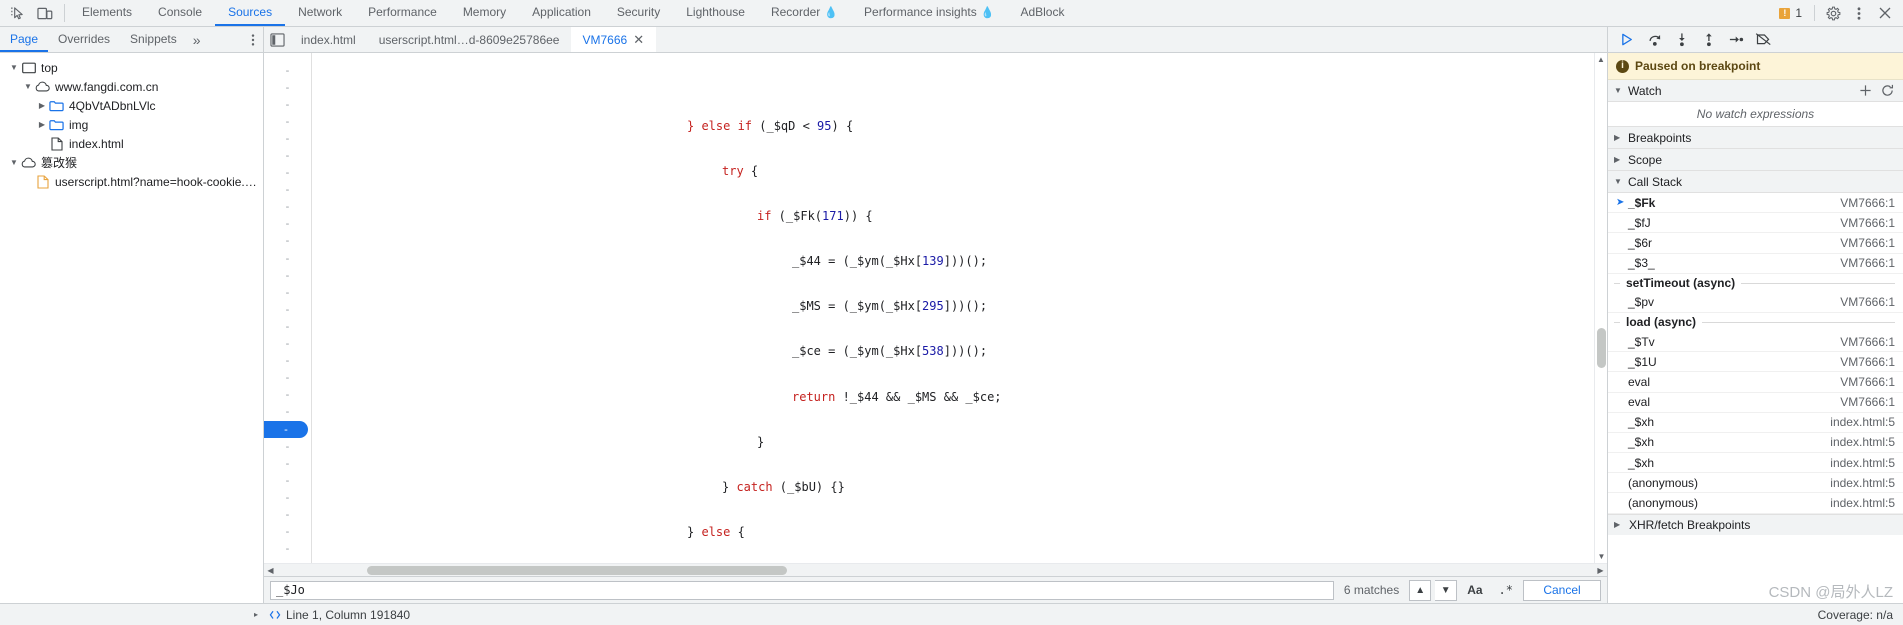 The height and width of the screenshot is (625, 1903). Describe the element at coordinates (17, 13) in the screenshot. I see `inspect-cursor-icon` at that location.